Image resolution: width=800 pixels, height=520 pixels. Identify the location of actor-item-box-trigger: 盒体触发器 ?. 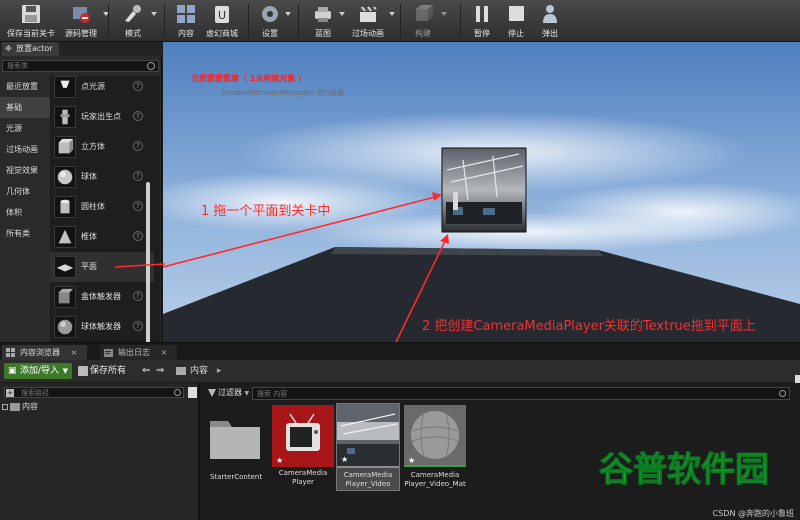
(102, 297).